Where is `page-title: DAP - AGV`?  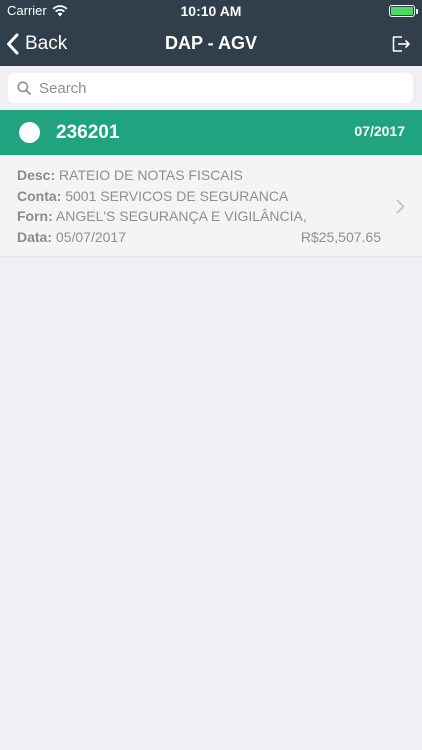 page-title: DAP - AGV is located at coordinates (210, 43).